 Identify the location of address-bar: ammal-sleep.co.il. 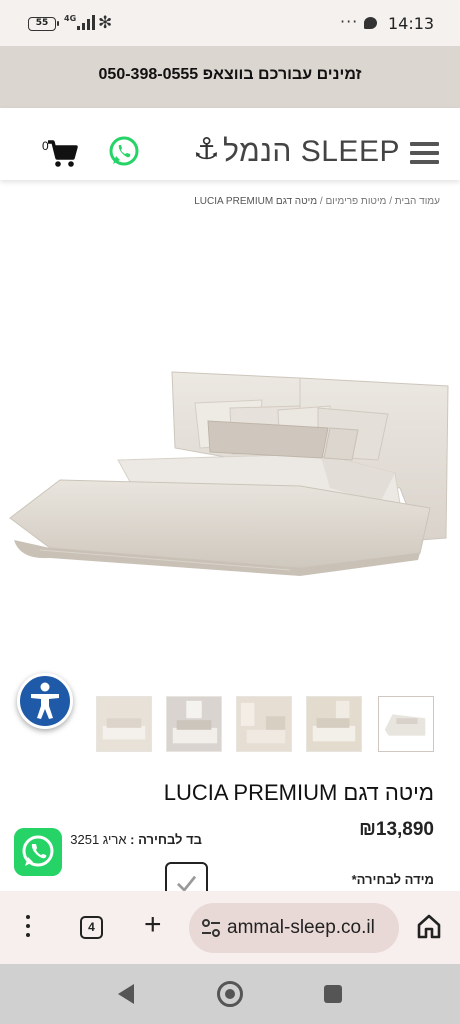
(294, 928).